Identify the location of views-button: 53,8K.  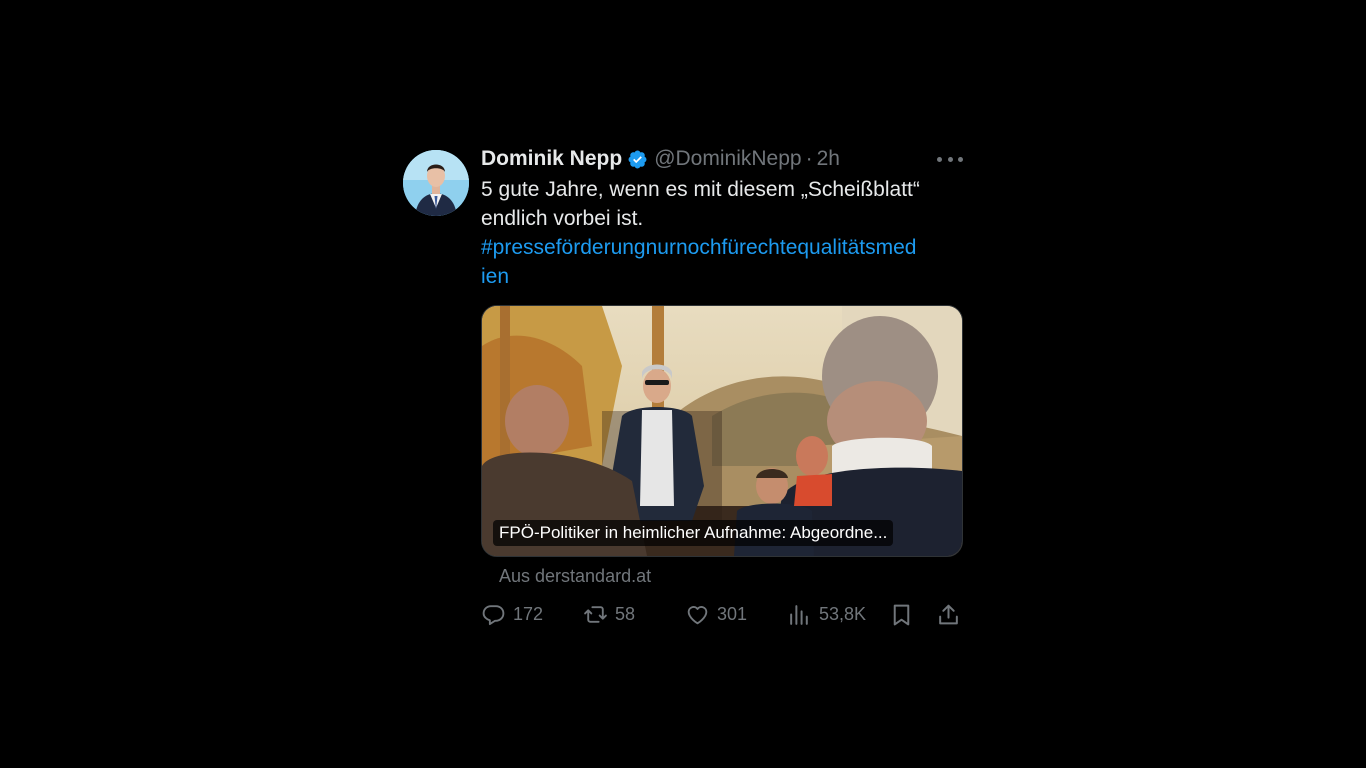
(826, 614).